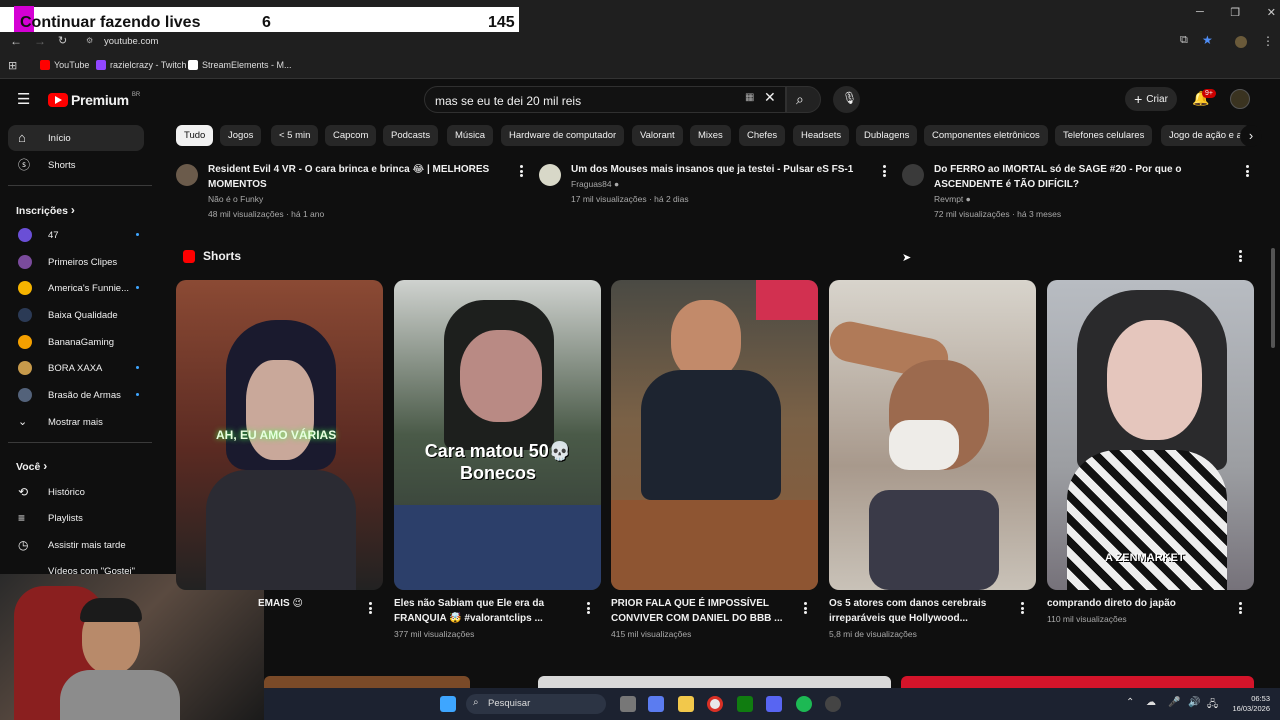 This screenshot has height=720, width=1280. I want to click on chip: Música, so click(470, 135).